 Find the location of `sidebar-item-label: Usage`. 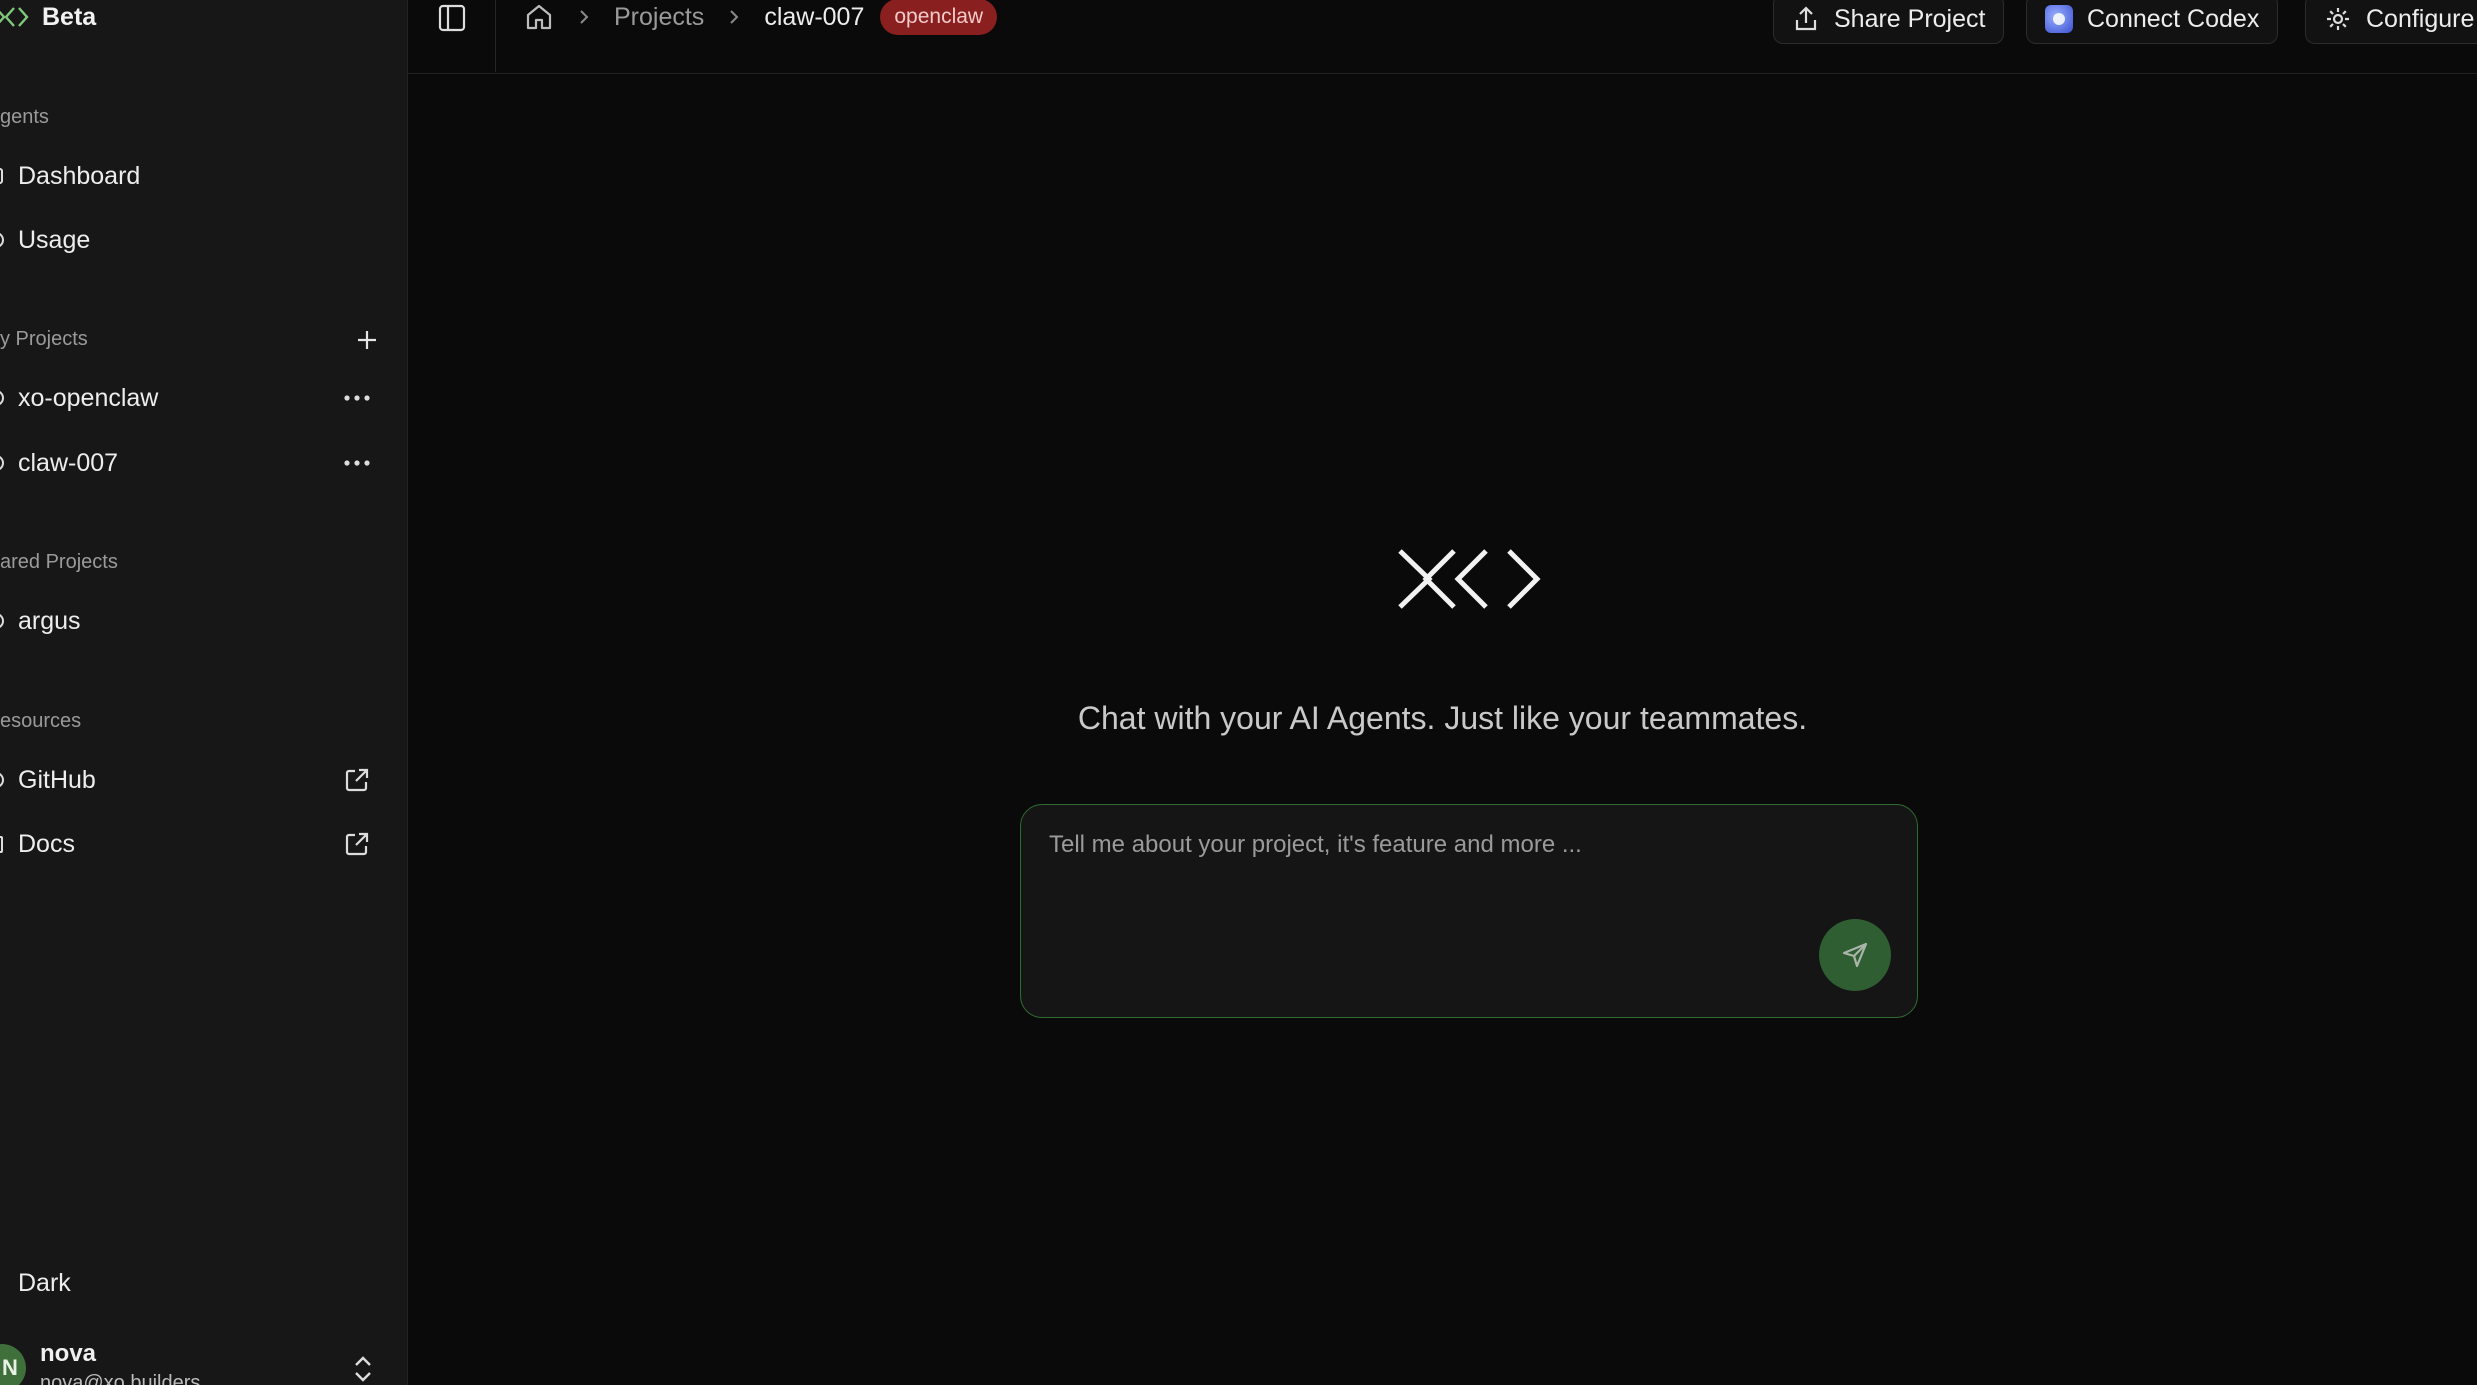

sidebar-item-label: Usage is located at coordinates (54, 239).